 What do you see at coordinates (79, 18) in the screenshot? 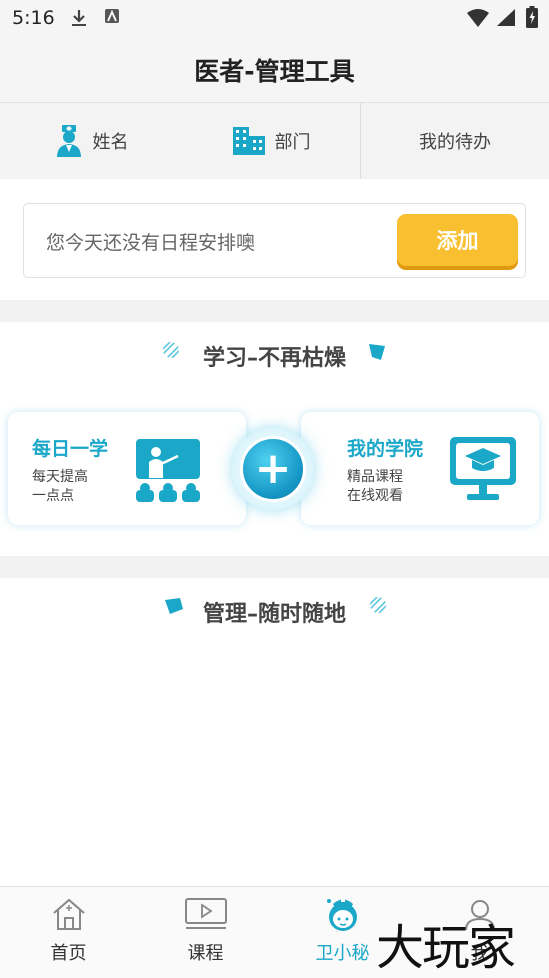
I see `download-icon` at bounding box center [79, 18].